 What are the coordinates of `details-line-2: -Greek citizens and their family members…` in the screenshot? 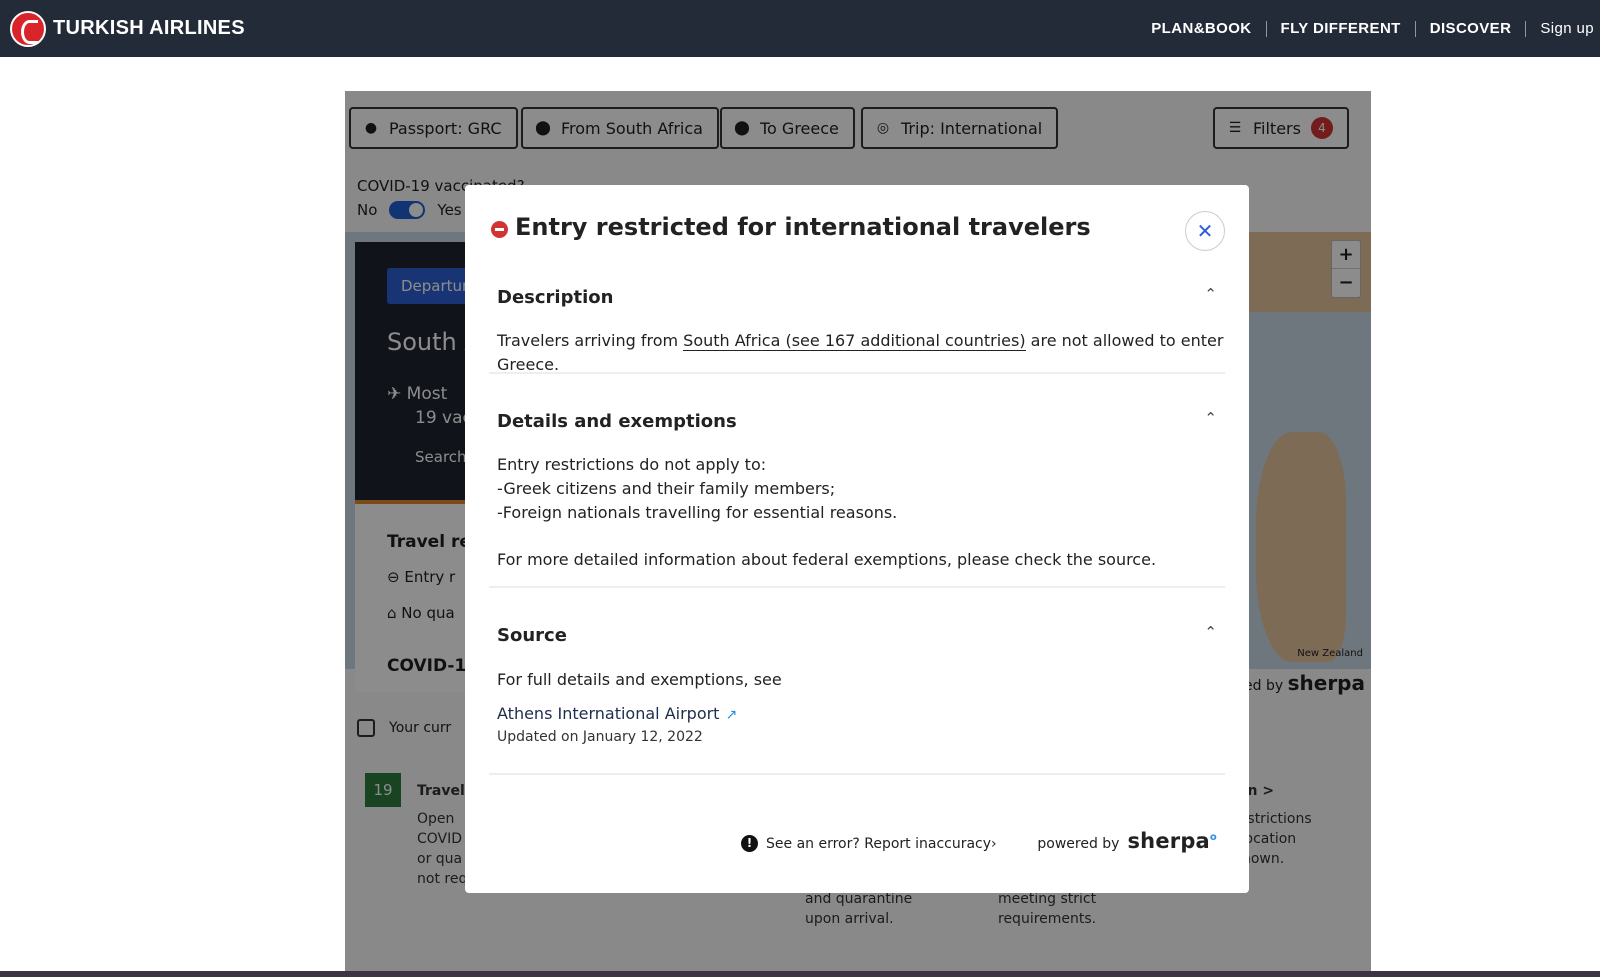 It's located at (666, 488).